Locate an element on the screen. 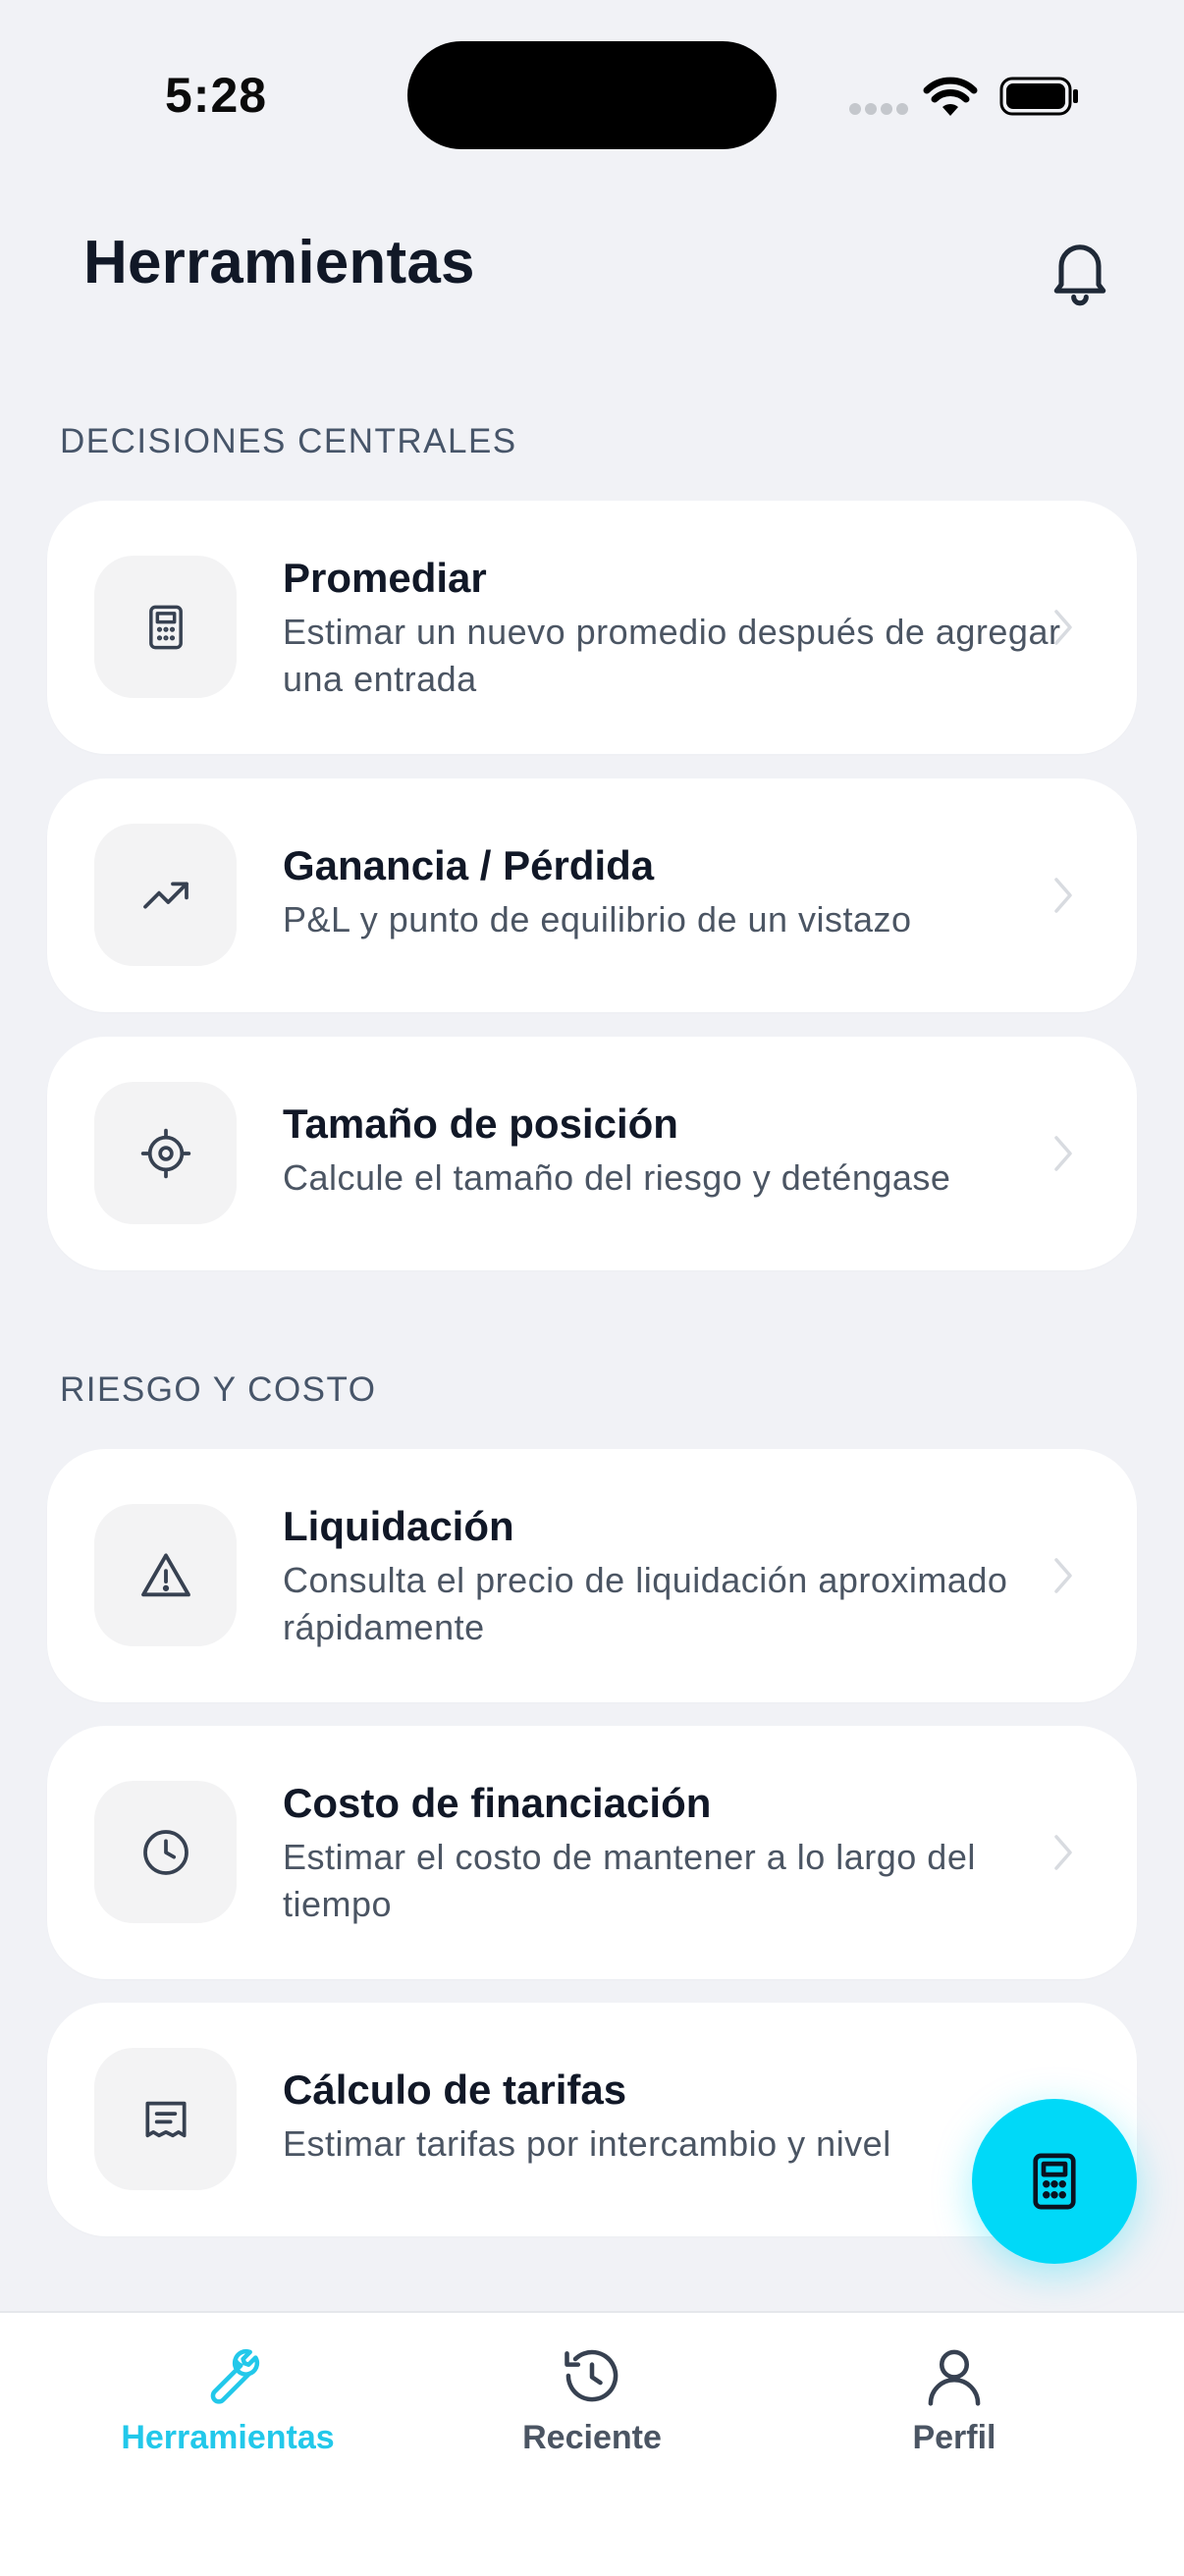 This screenshot has height=2576, width=1184. wifi-icon is located at coordinates (950, 96).